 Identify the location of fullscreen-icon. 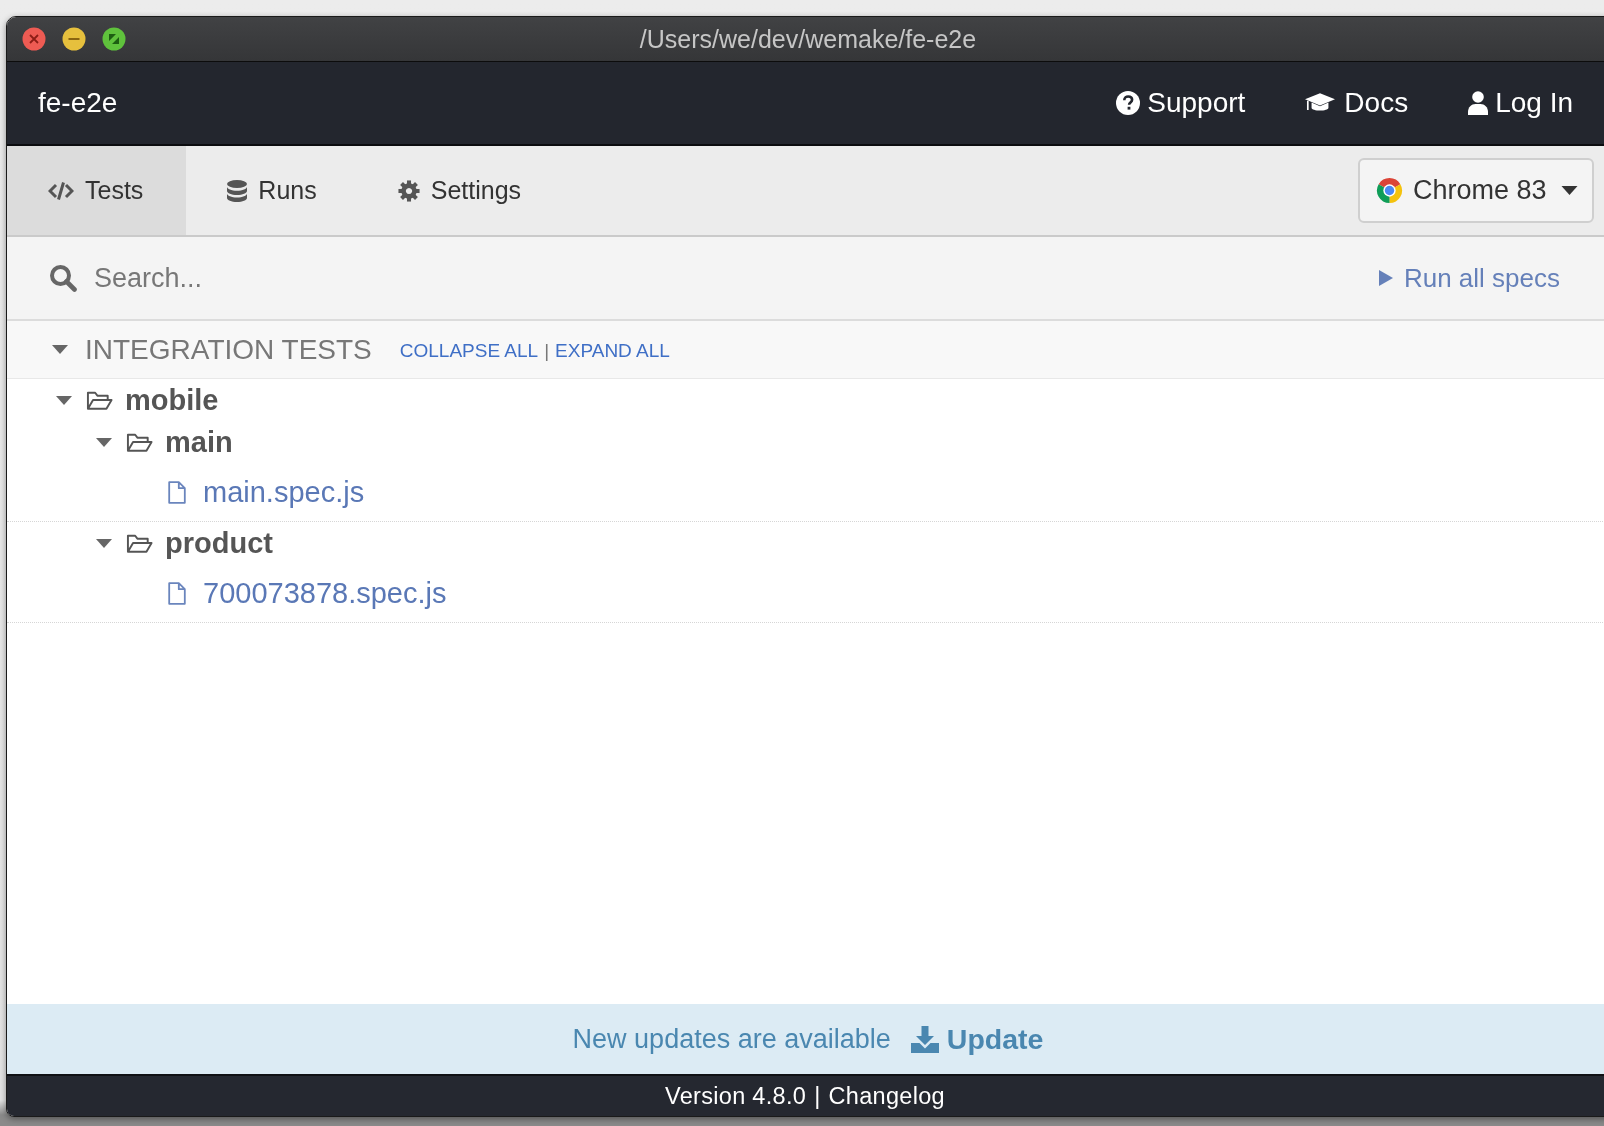
(114, 39).